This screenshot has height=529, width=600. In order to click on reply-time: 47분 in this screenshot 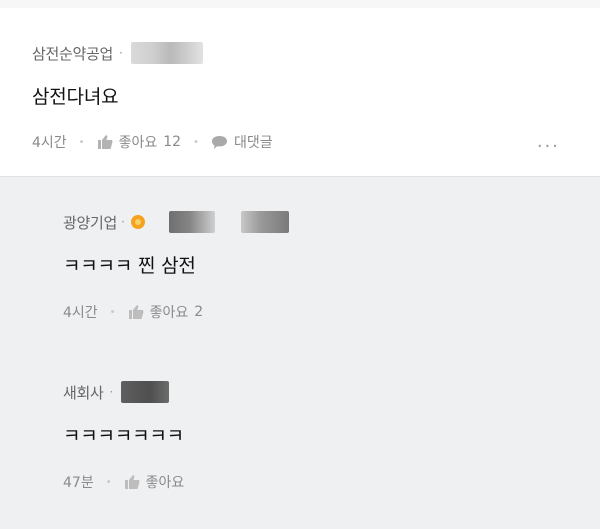, I will do `click(78, 483)`.